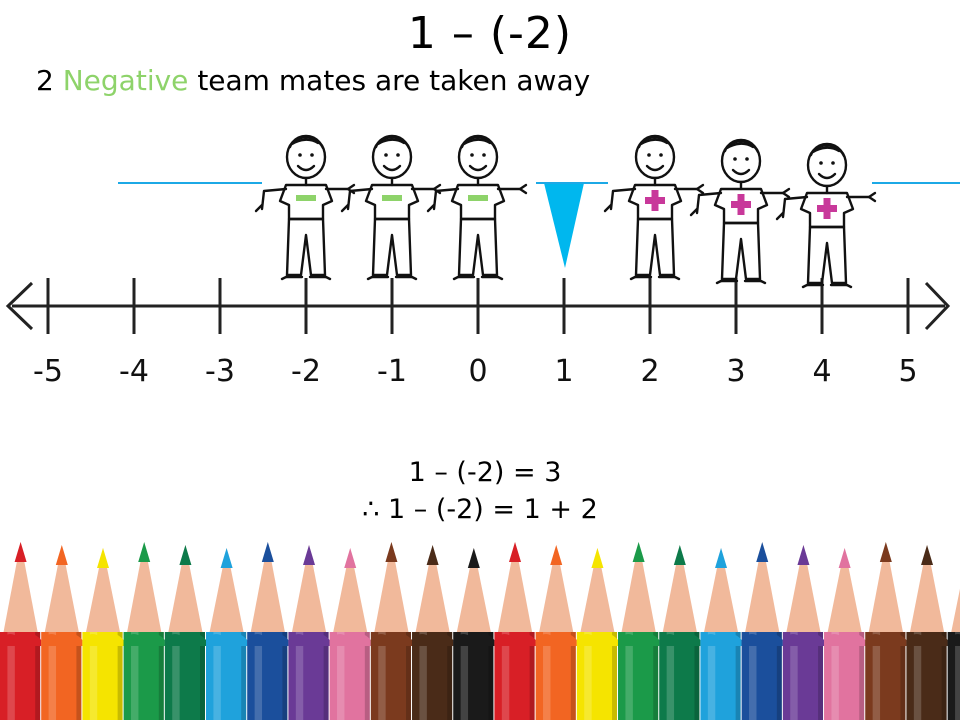  I want to click on tick-label: -2, so click(306, 371).